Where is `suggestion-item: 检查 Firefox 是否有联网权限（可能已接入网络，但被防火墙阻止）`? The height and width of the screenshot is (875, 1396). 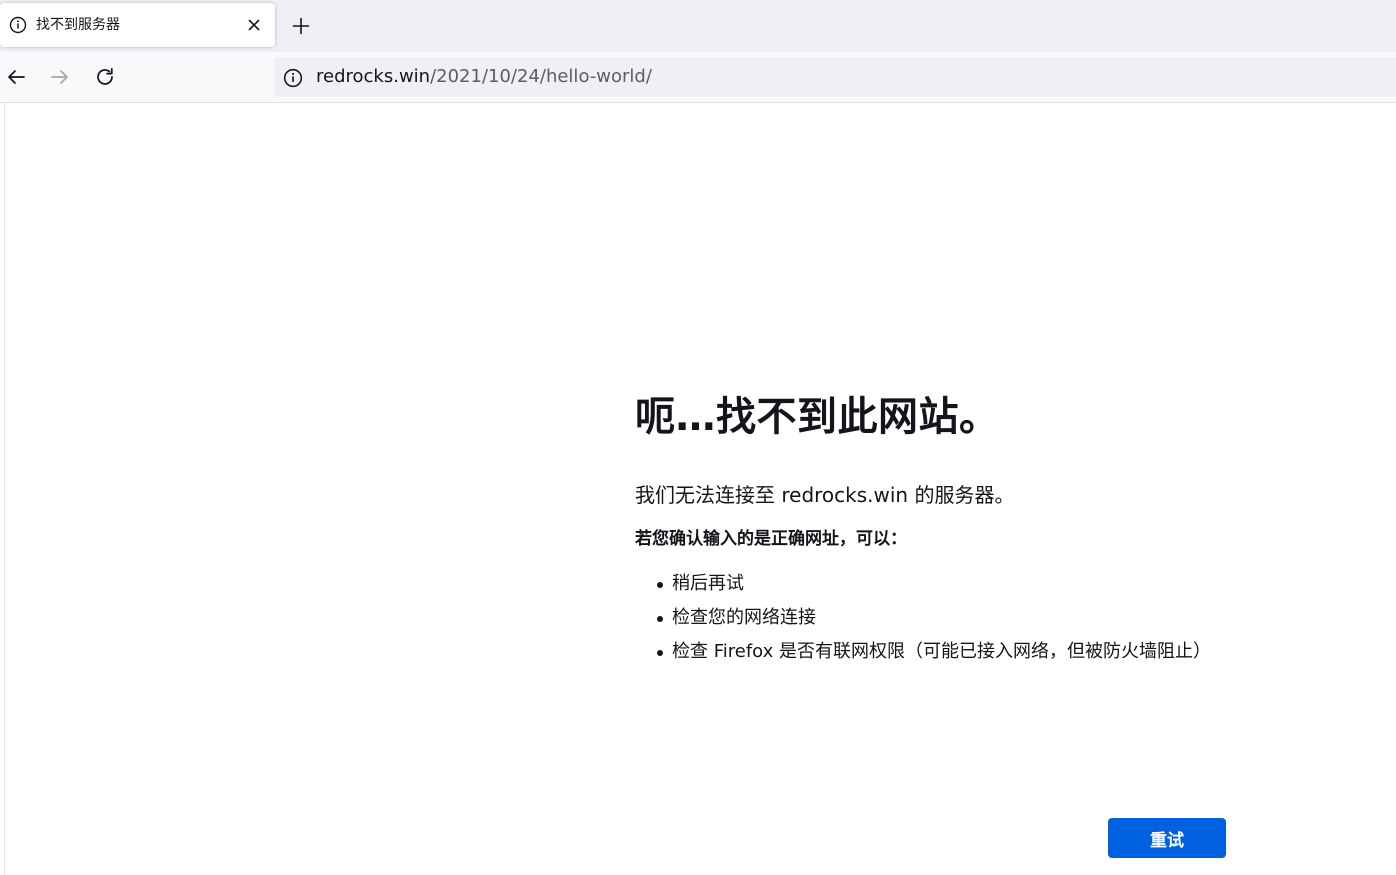 suggestion-item: 检查 Firefox 是否有联网权限（可能已接入网络，但被防火墙阻止） is located at coordinates (935, 652).